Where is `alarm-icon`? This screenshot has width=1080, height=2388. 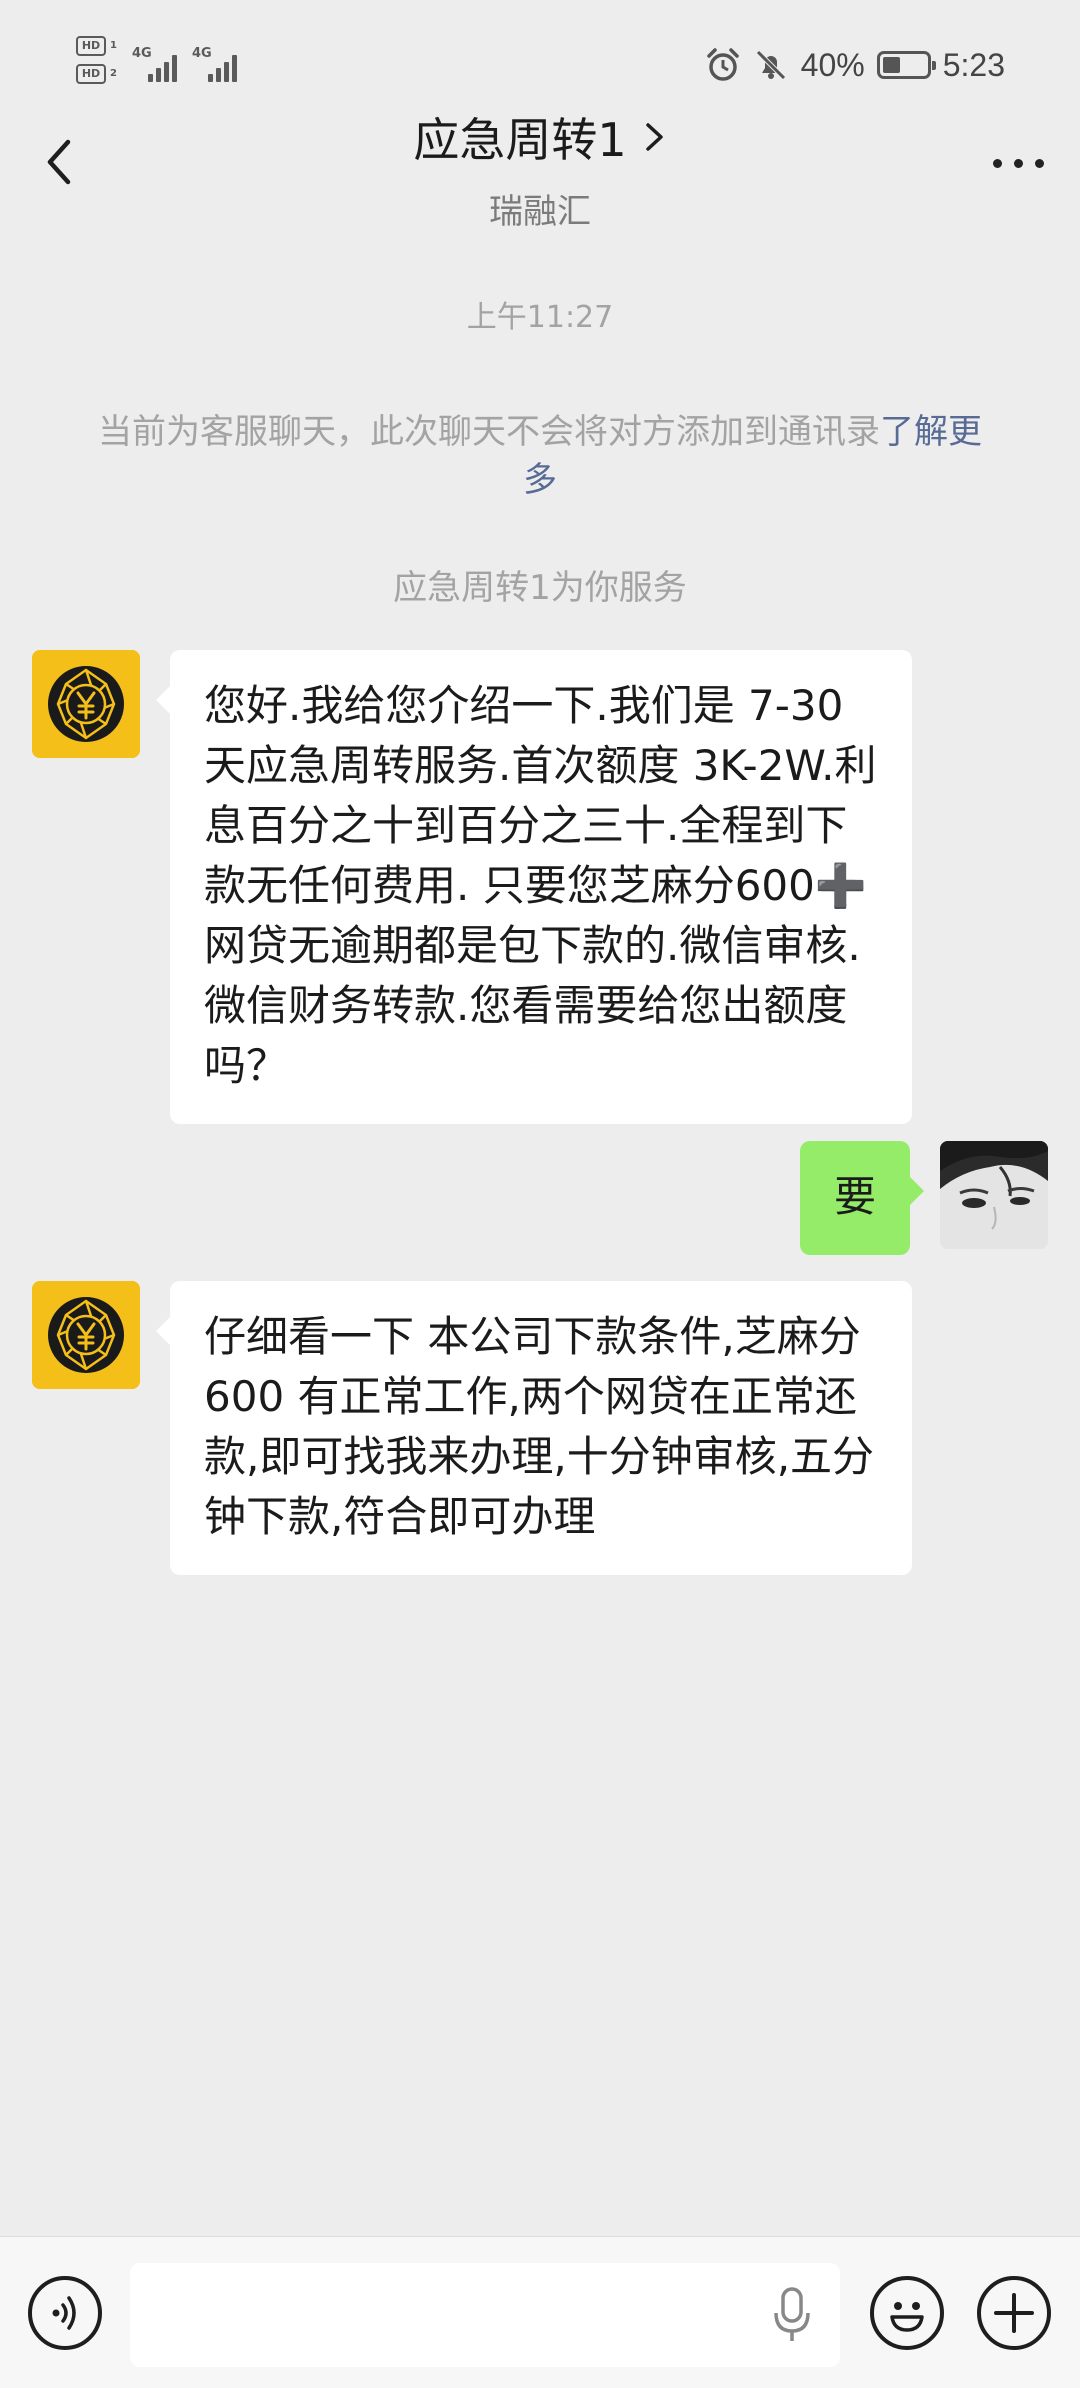 alarm-icon is located at coordinates (722, 64).